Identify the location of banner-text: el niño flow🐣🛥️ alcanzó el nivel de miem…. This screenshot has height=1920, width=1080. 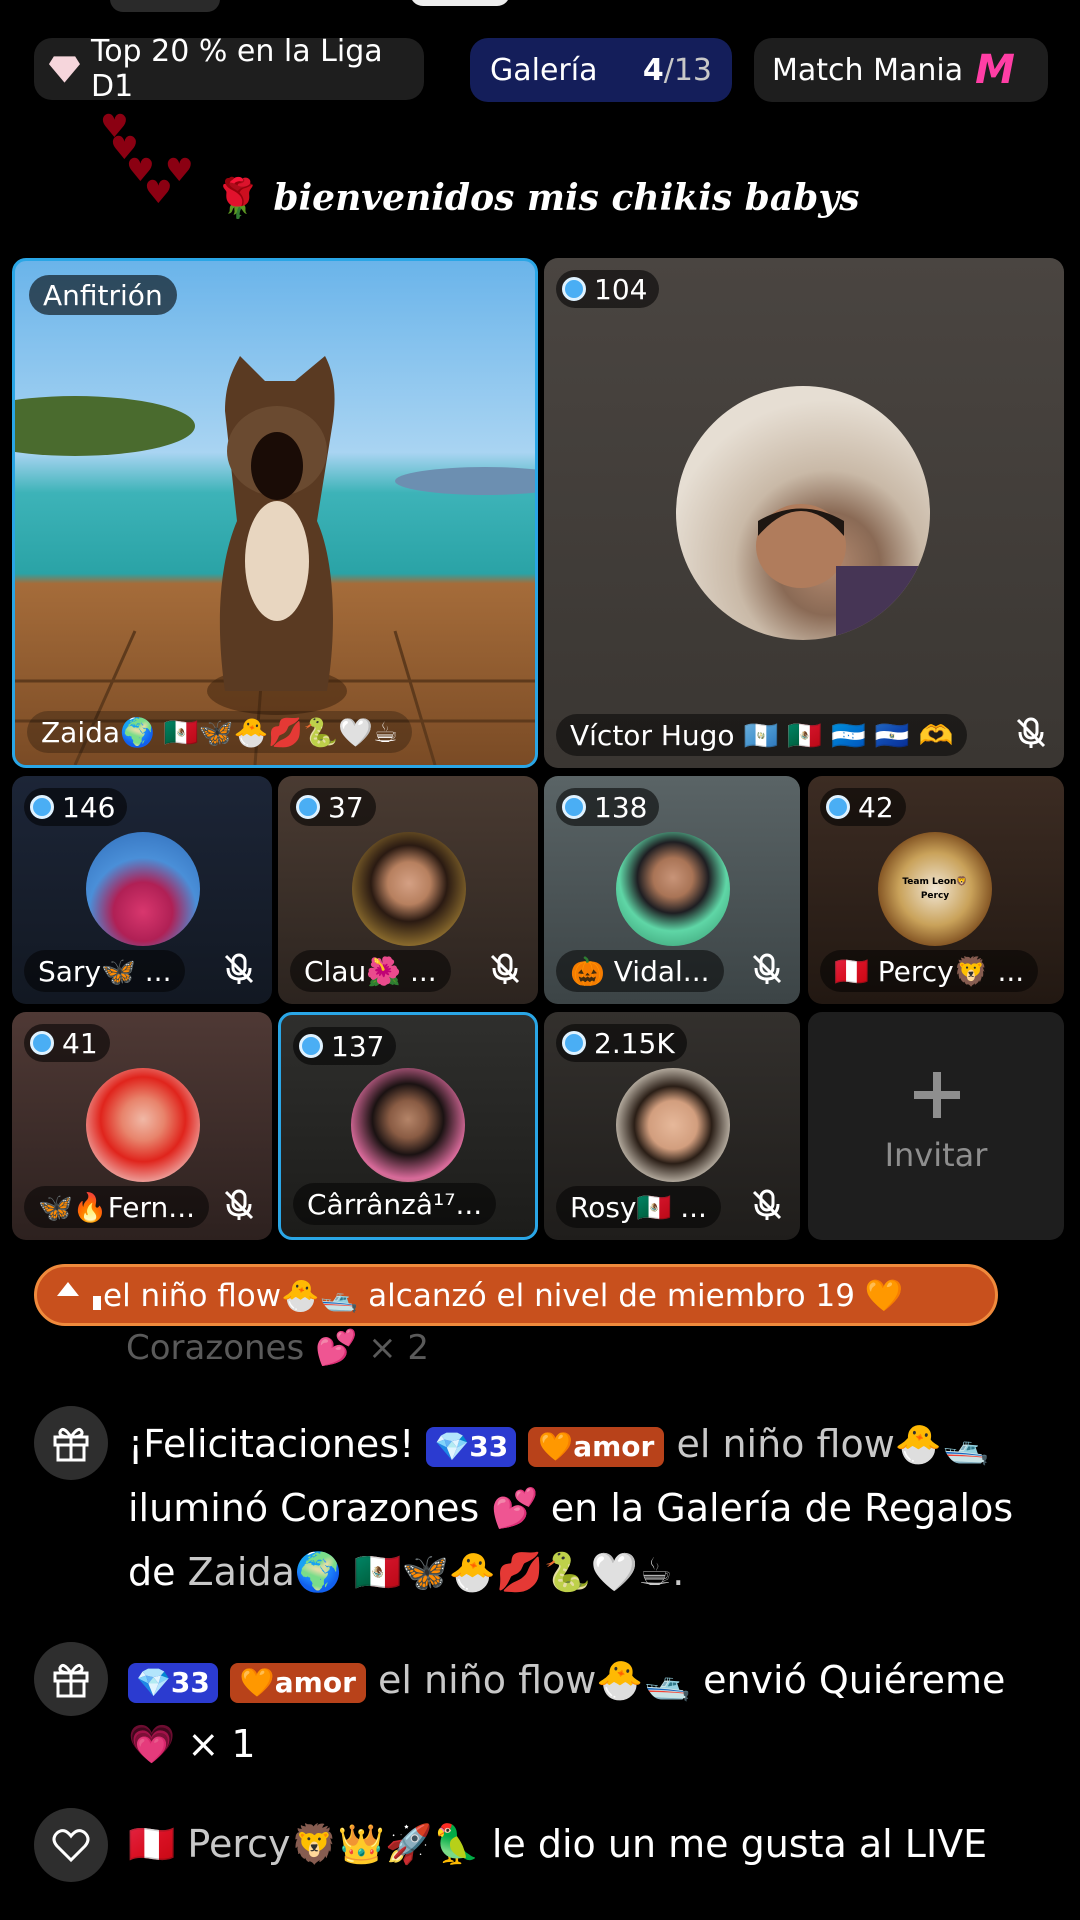
(503, 1295).